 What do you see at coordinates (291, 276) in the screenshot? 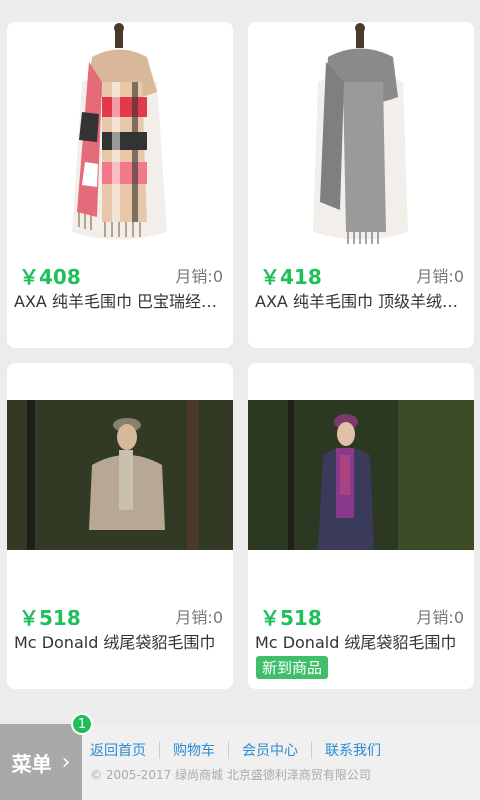
I see `price: ￥418` at bounding box center [291, 276].